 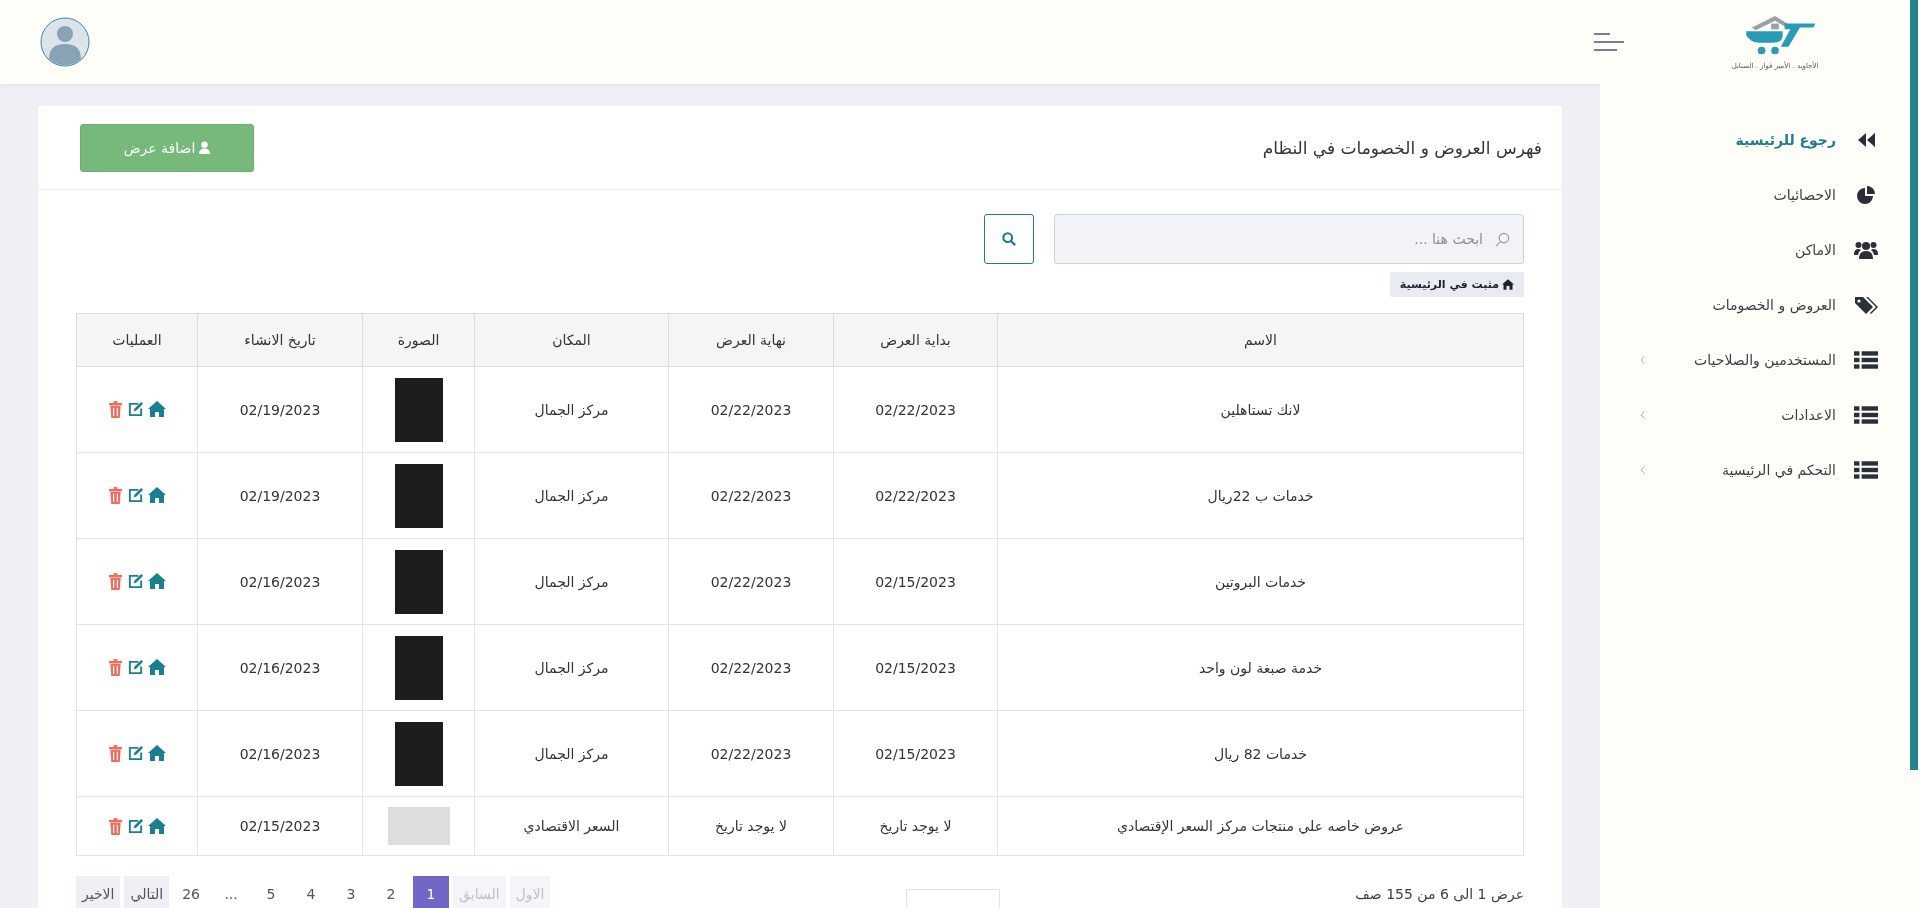 What do you see at coordinates (65, 42) in the screenshot?
I see `avatar-icon` at bounding box center [65, 42].